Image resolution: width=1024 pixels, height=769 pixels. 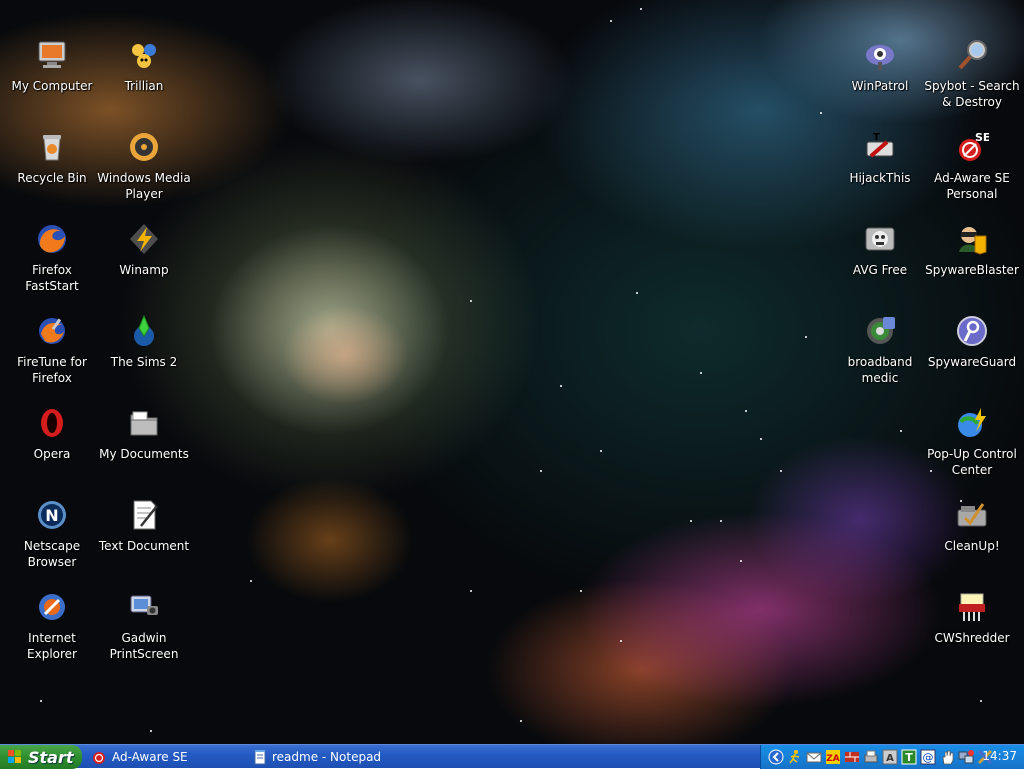 What do you see at coordinates (52, 454) in the screenshot?
I see `desktop-icon-label: Opera` at bounding box center [52, 454].